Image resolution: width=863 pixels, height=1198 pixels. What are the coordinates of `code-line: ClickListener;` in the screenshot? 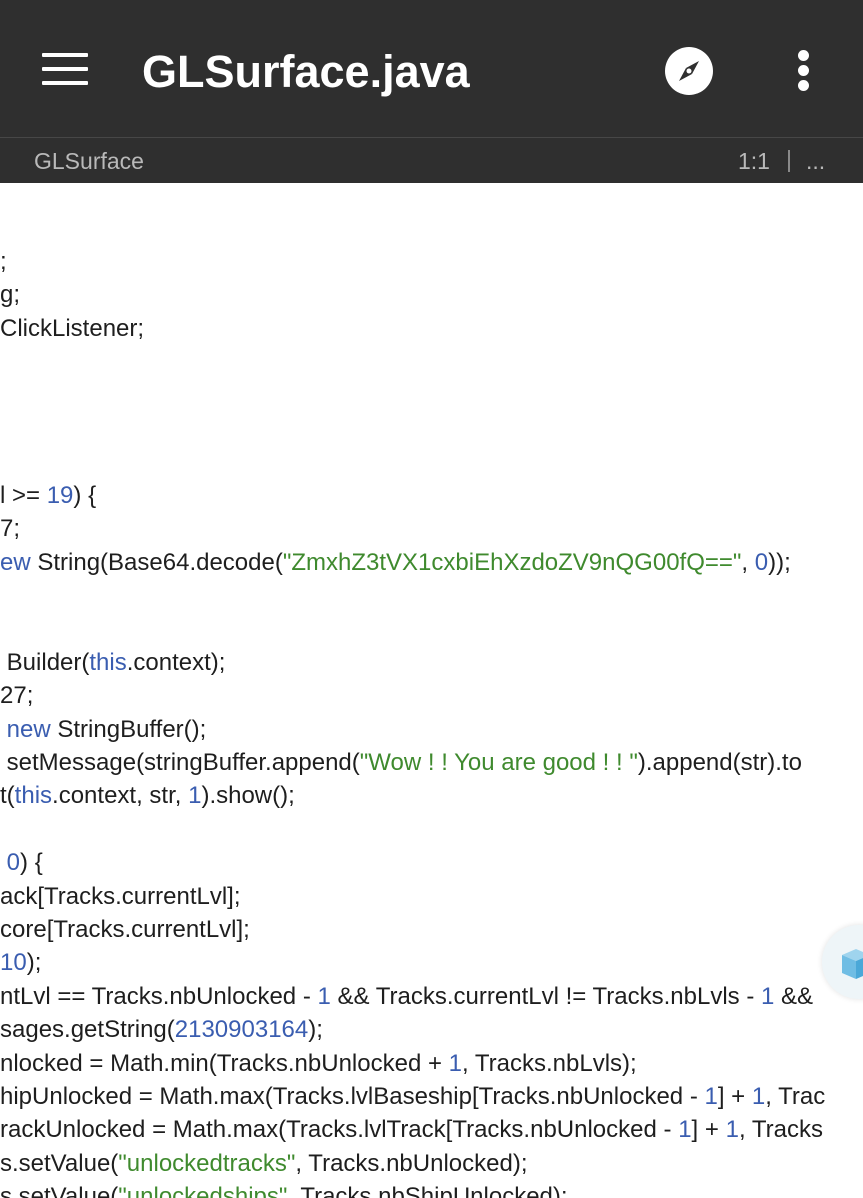 It's located at (72, 328).